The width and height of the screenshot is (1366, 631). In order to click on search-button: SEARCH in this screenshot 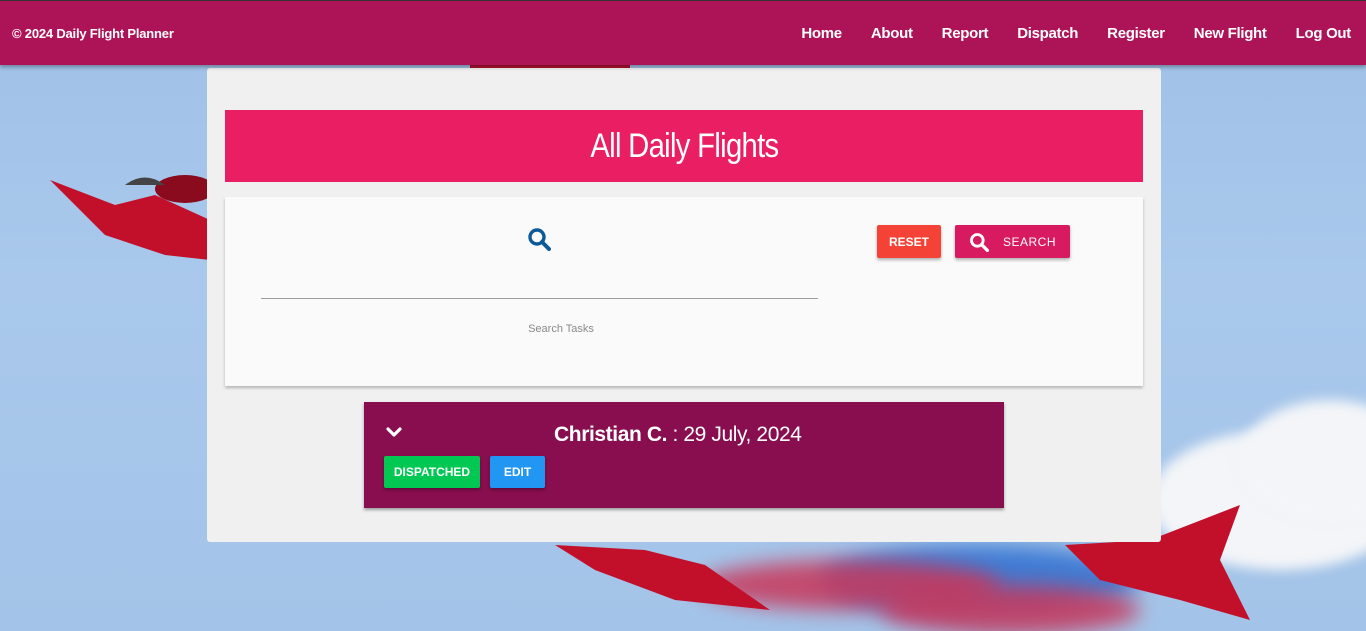, I will do `click(1012, 241)`.